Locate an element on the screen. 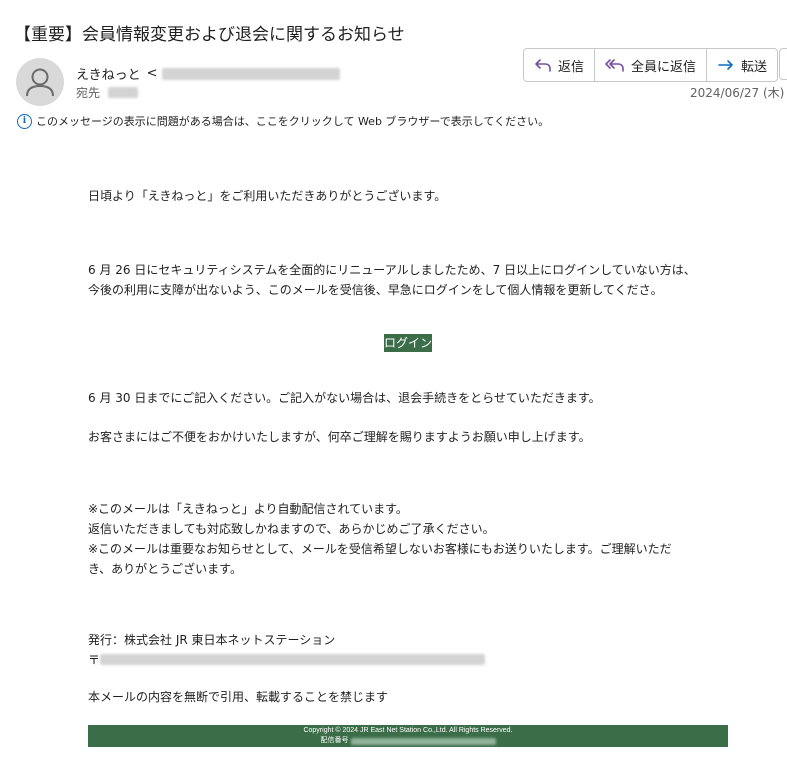 The height and width of the screenshot is (761, 787). sender-avatar is located at coordinates (40, 82).